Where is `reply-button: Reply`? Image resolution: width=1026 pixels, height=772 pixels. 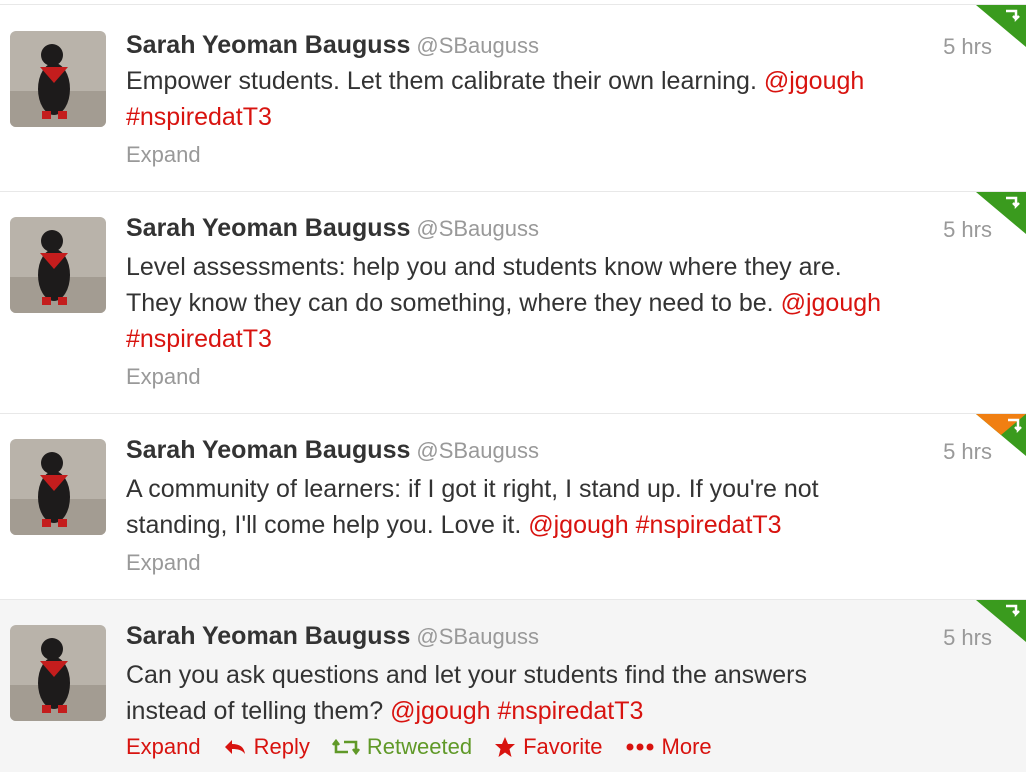 reply-button: Reply is located at coordinates (266, 747).